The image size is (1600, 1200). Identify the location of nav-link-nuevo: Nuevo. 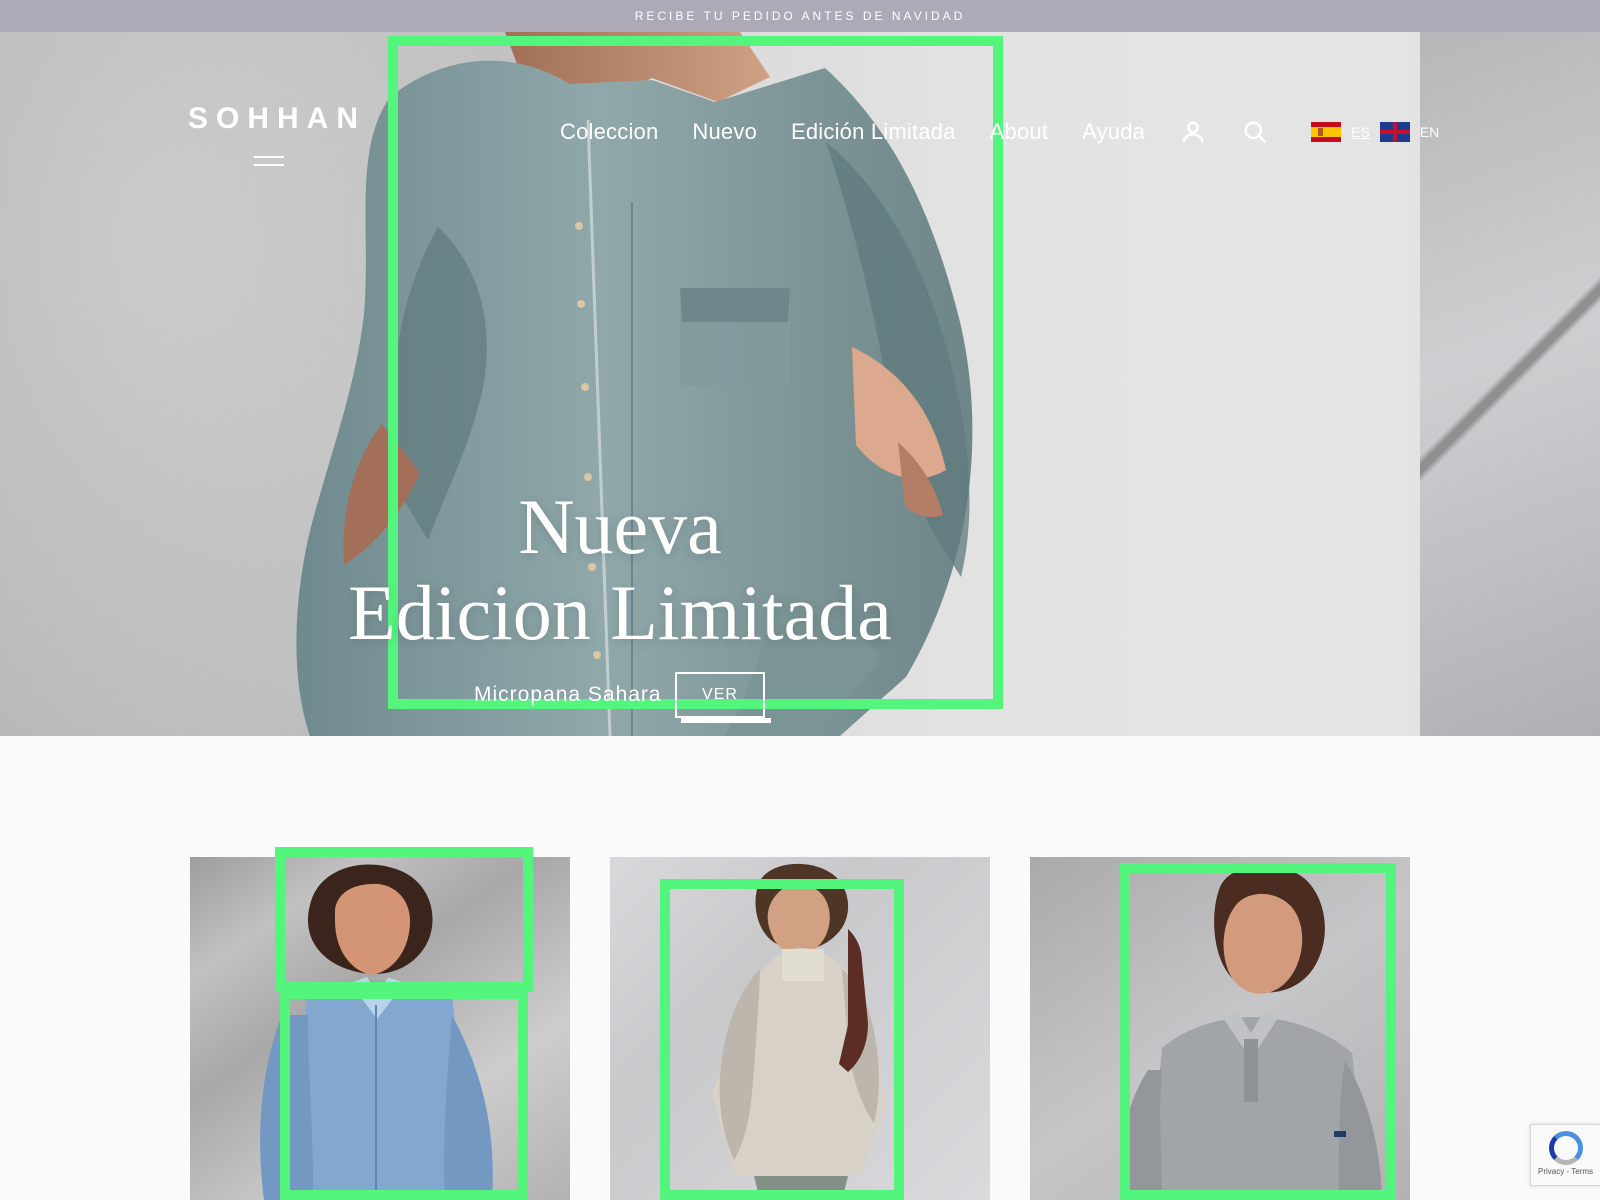
(724, 132).